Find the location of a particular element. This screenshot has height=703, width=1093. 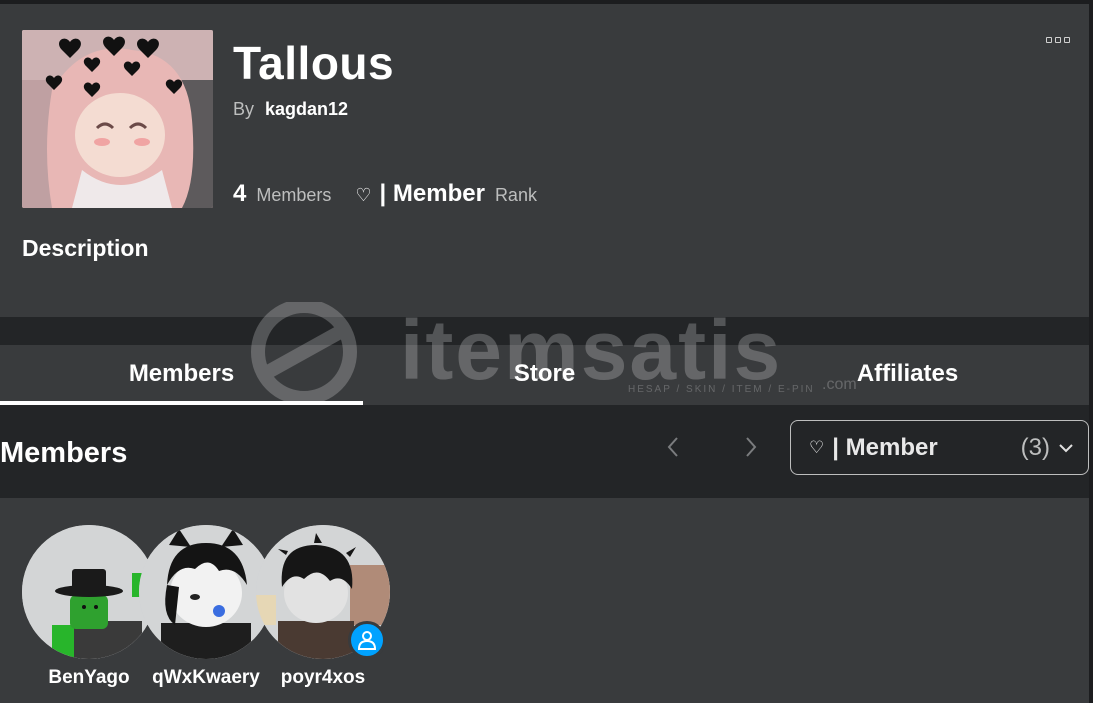

group-name: Tallous is located at coordinates (314, 63).